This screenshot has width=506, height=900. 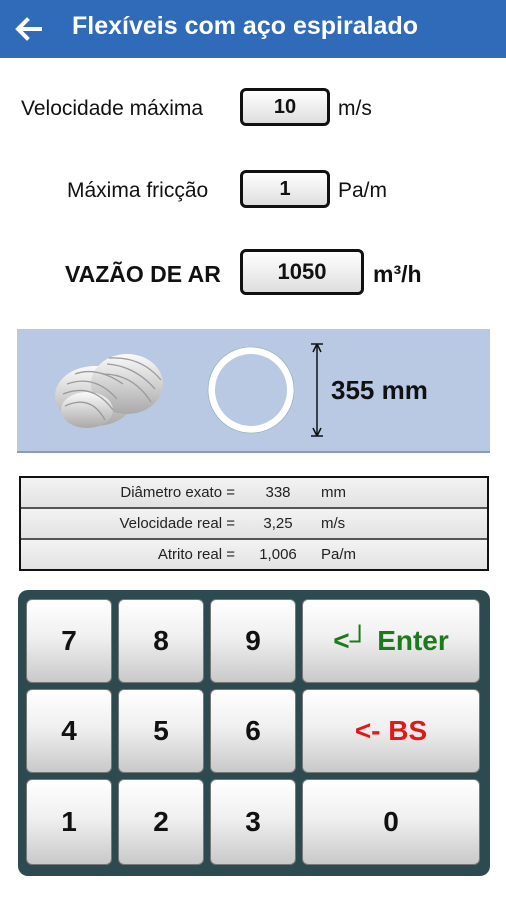 I want to click on key-7: 7, so click(x=69, y=641).